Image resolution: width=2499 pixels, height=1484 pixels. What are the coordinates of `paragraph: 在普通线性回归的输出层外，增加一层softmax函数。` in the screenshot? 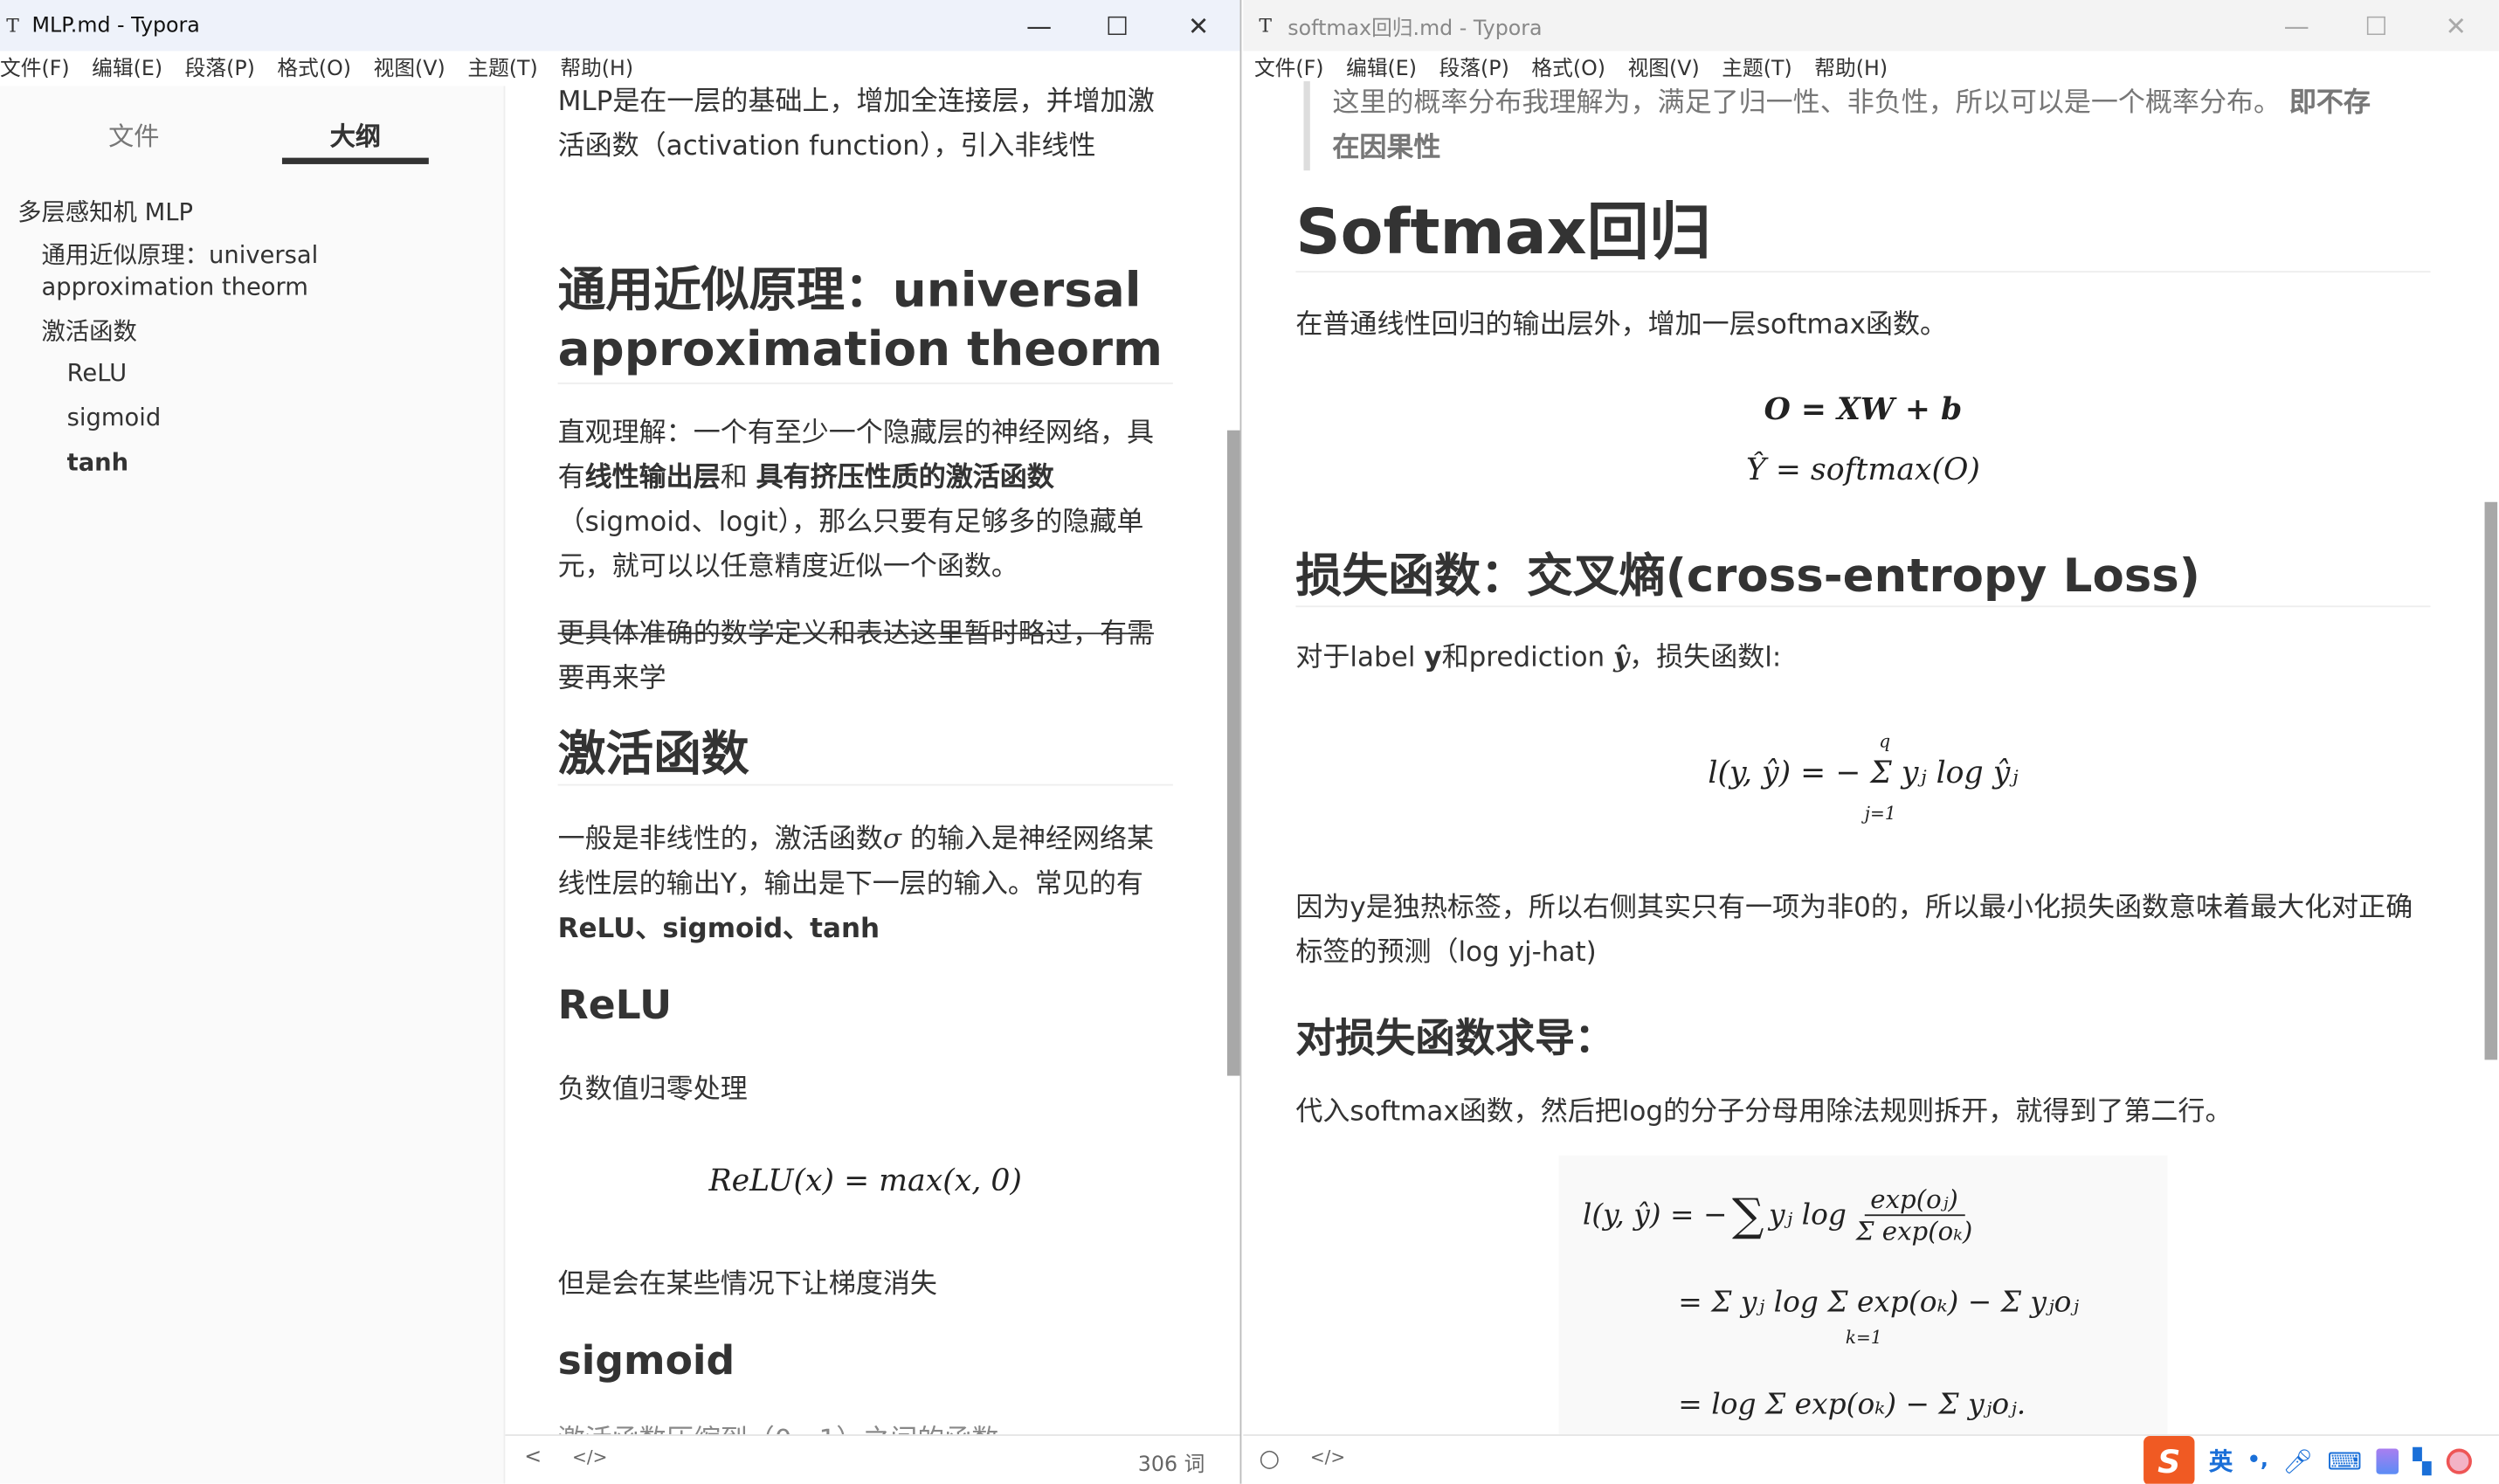 It's located at (1622, 325).